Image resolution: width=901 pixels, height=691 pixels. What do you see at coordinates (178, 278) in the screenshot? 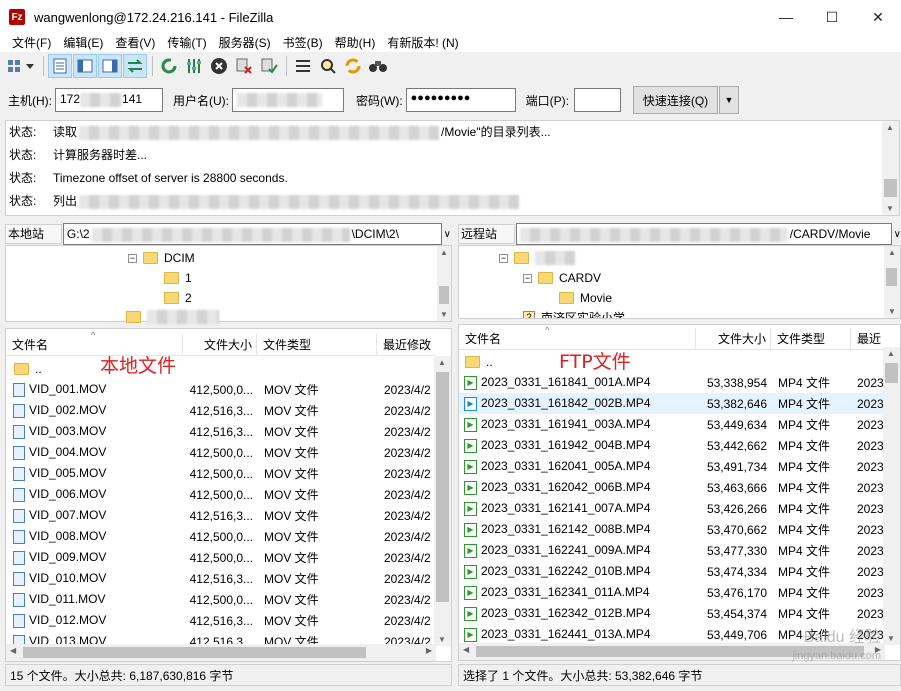
I see `tree-item-1: 1` at bounding box center [178, 278].